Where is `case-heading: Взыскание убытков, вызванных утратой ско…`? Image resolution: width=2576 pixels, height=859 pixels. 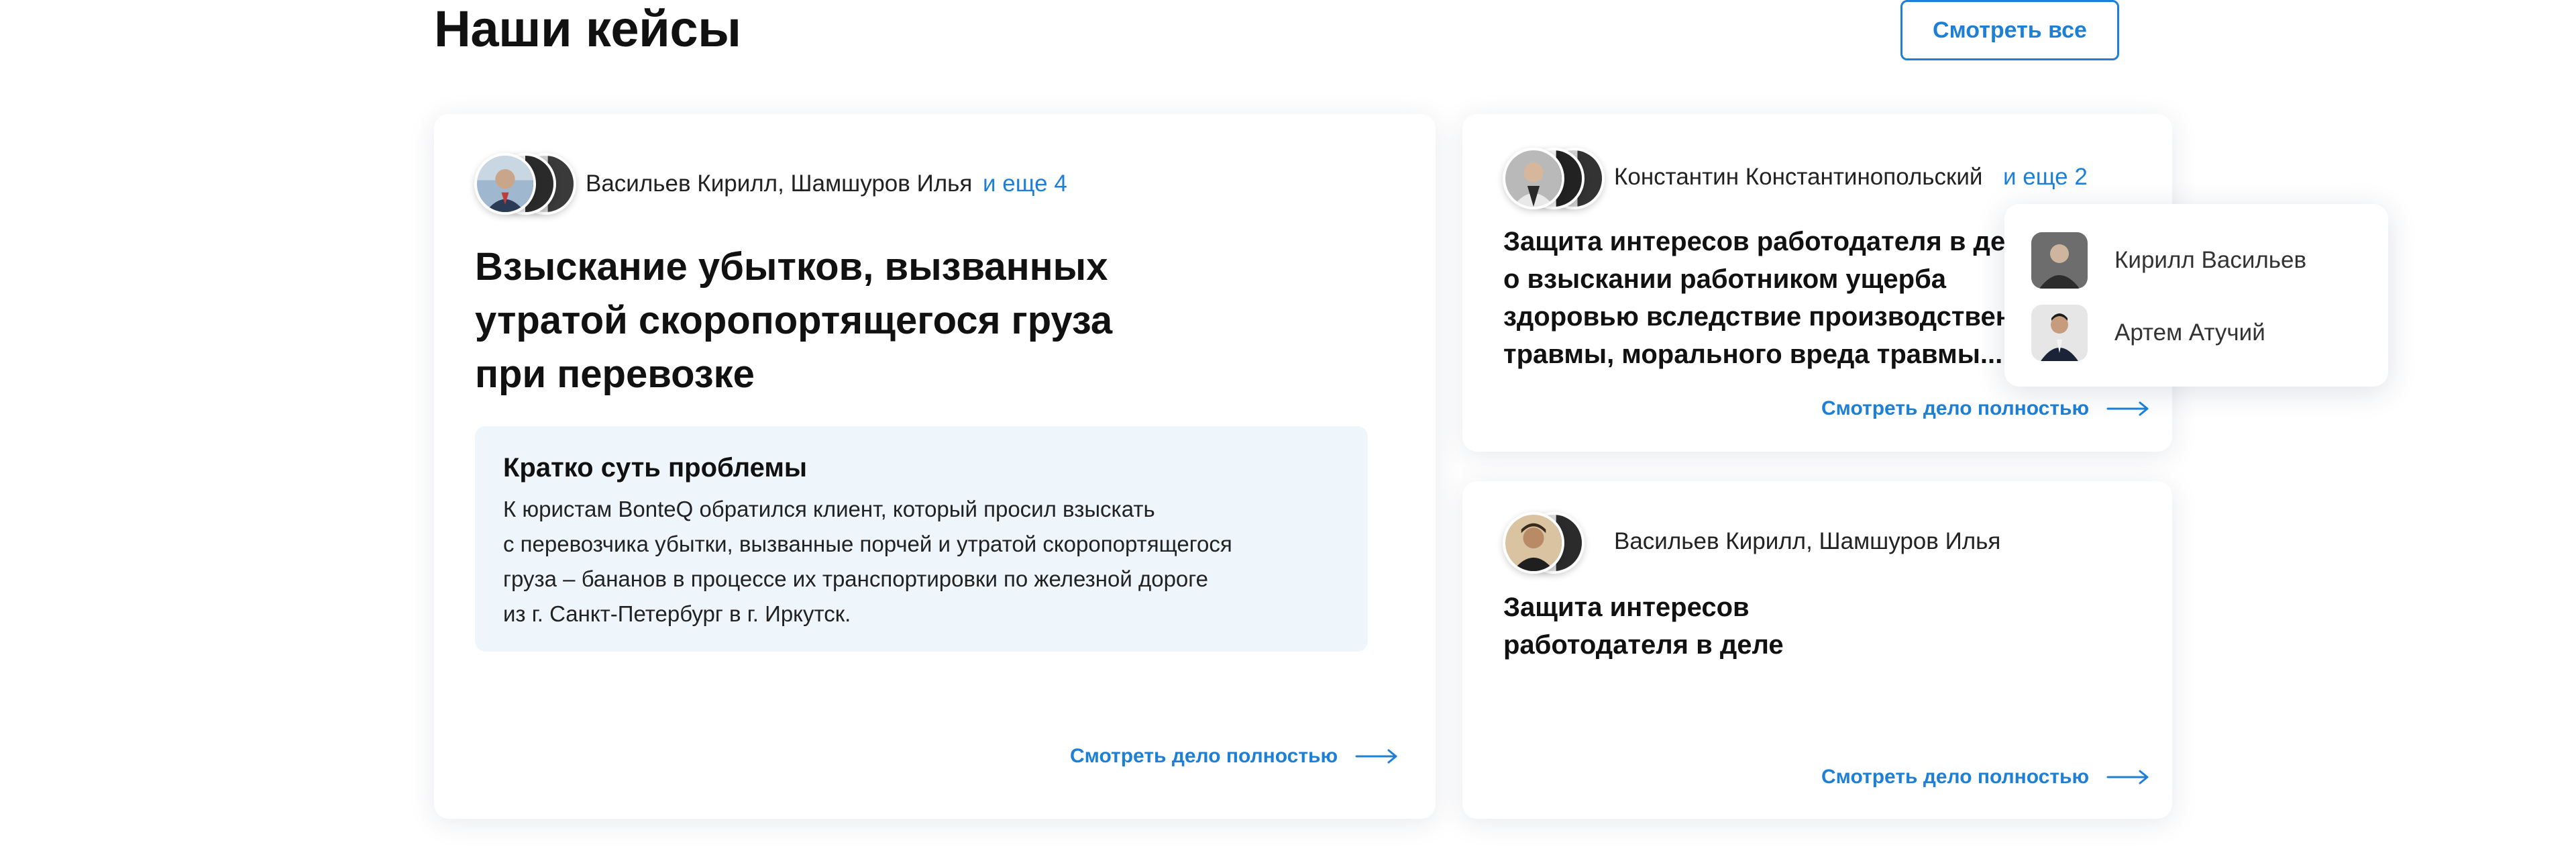
case-heading: Взыскание убытков, вызванных утратой ско… is located at coordinates (793, 321).